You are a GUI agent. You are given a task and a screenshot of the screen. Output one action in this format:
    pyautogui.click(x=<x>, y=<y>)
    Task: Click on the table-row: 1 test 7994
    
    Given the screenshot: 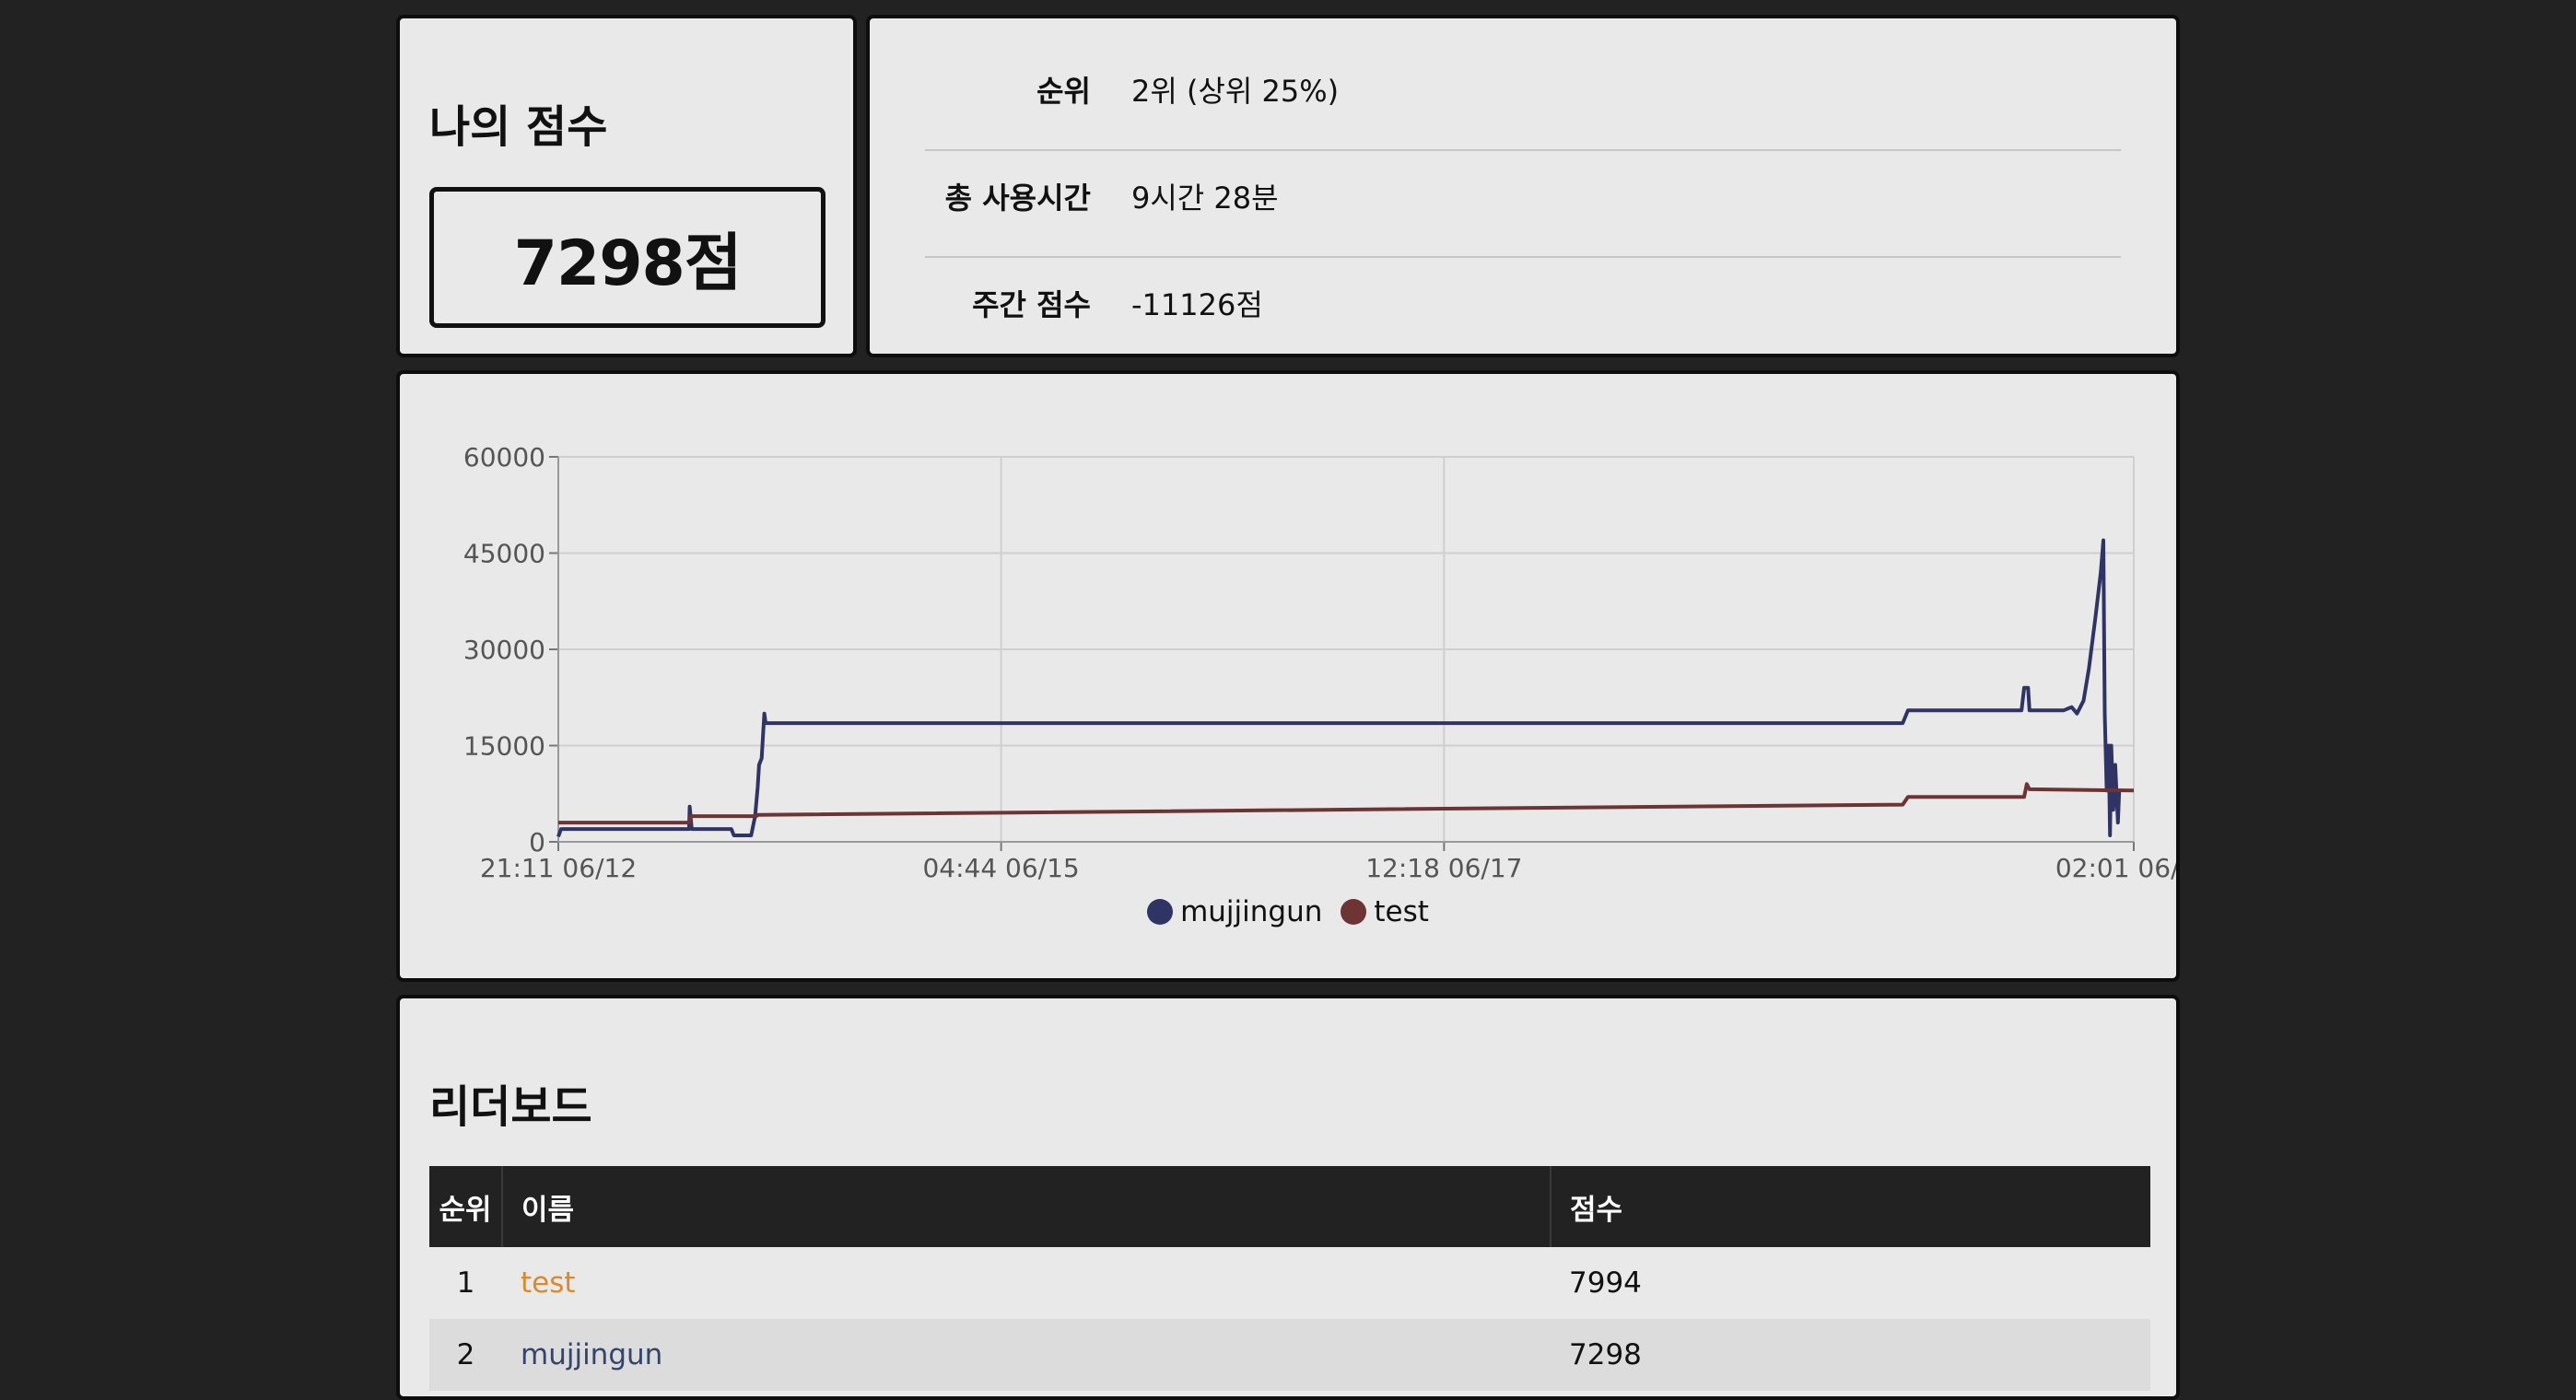 What is the action you would take?
    pyautogui.click(x=1289, y=1283)
    